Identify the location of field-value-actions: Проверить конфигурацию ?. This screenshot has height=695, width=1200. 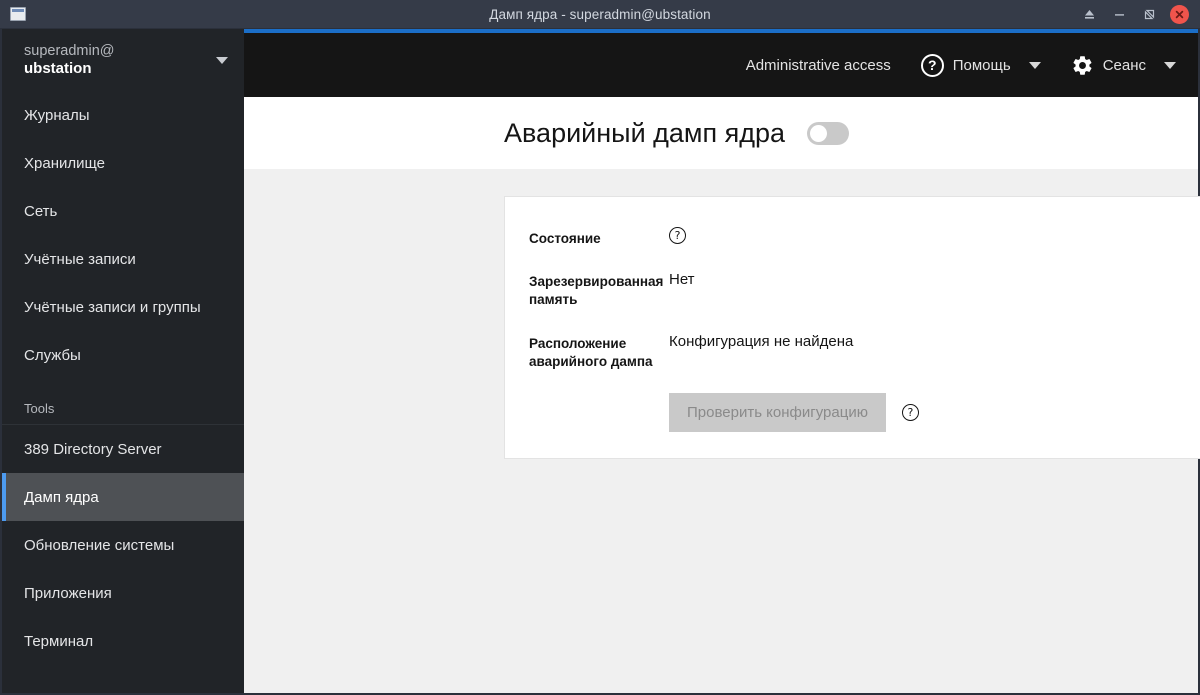
(794, 413).